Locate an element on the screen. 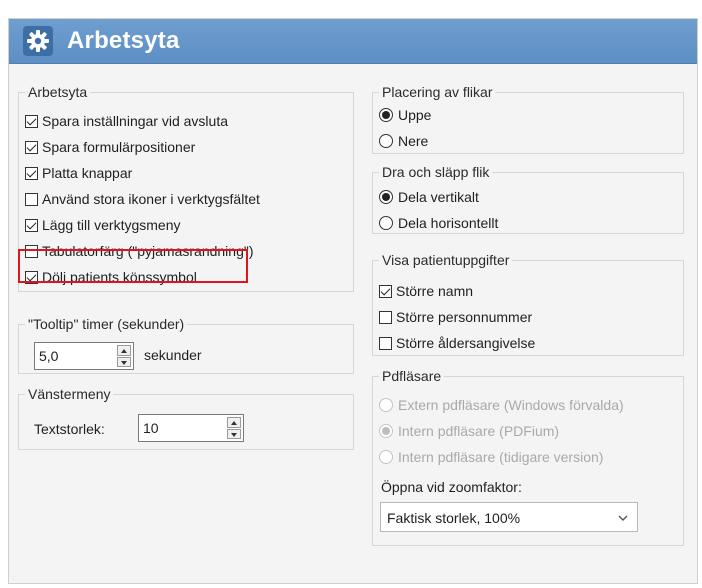 This screenshot has height=588, width=702. zoom-factor-label: Öppna vid zoomfaktor: is located at coordinates (451, 487).